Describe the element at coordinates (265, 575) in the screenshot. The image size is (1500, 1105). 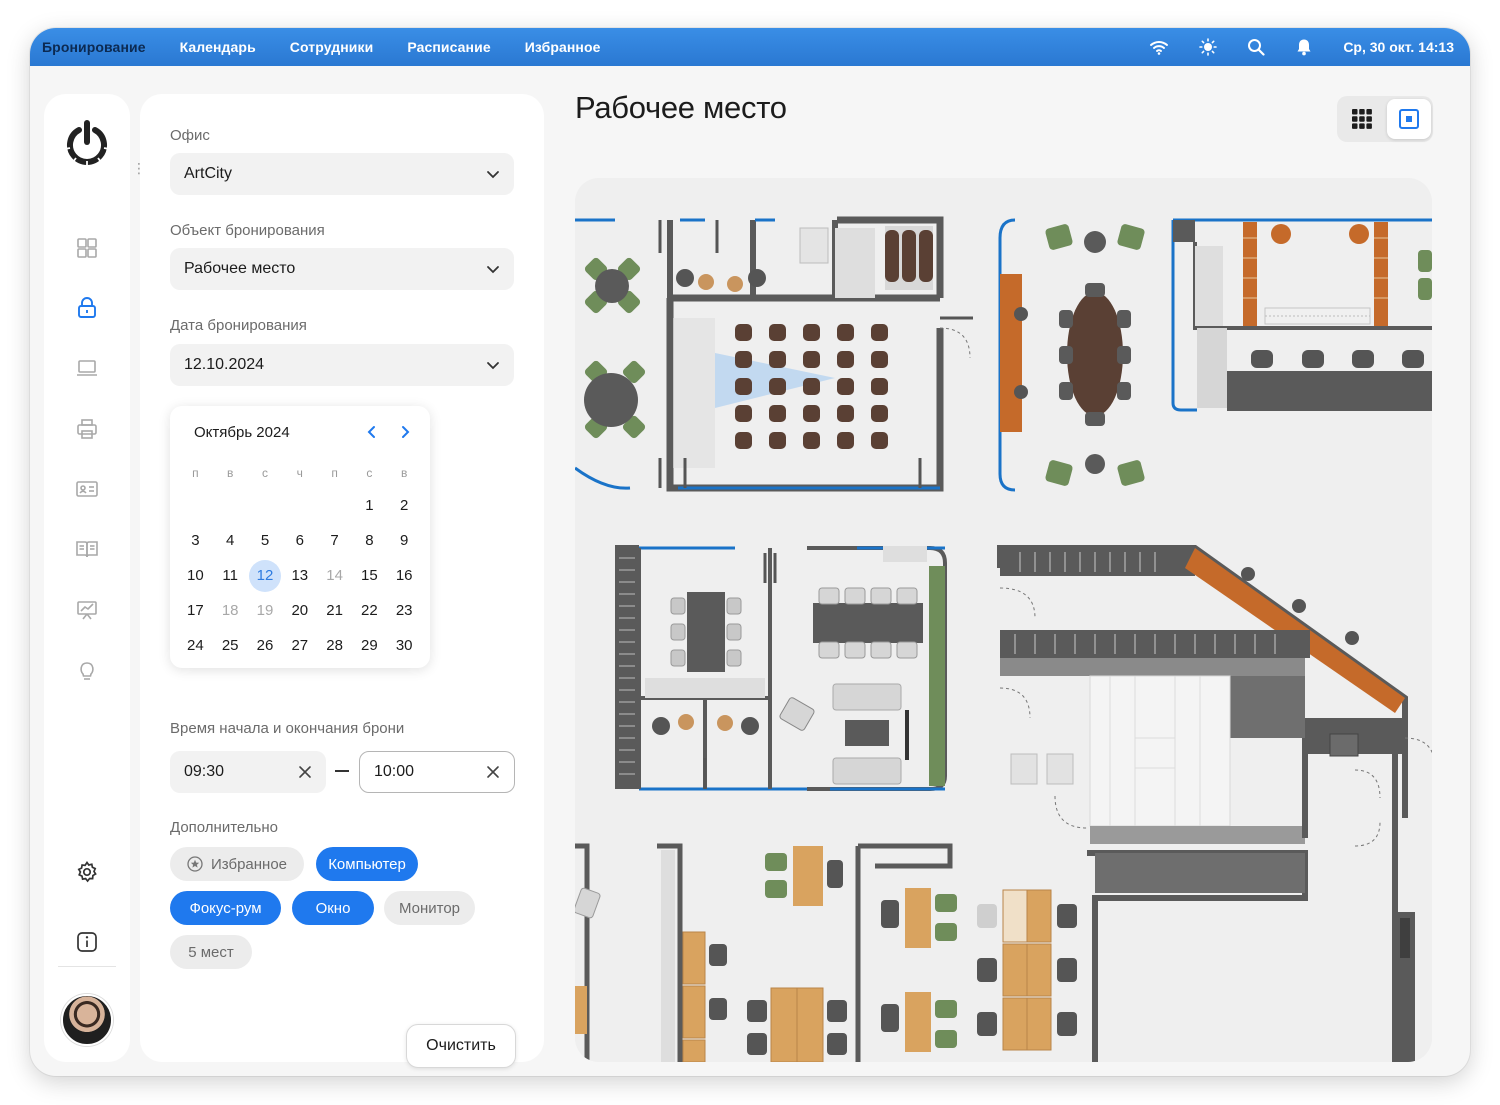
I see `calendar-day: 12` at that location.